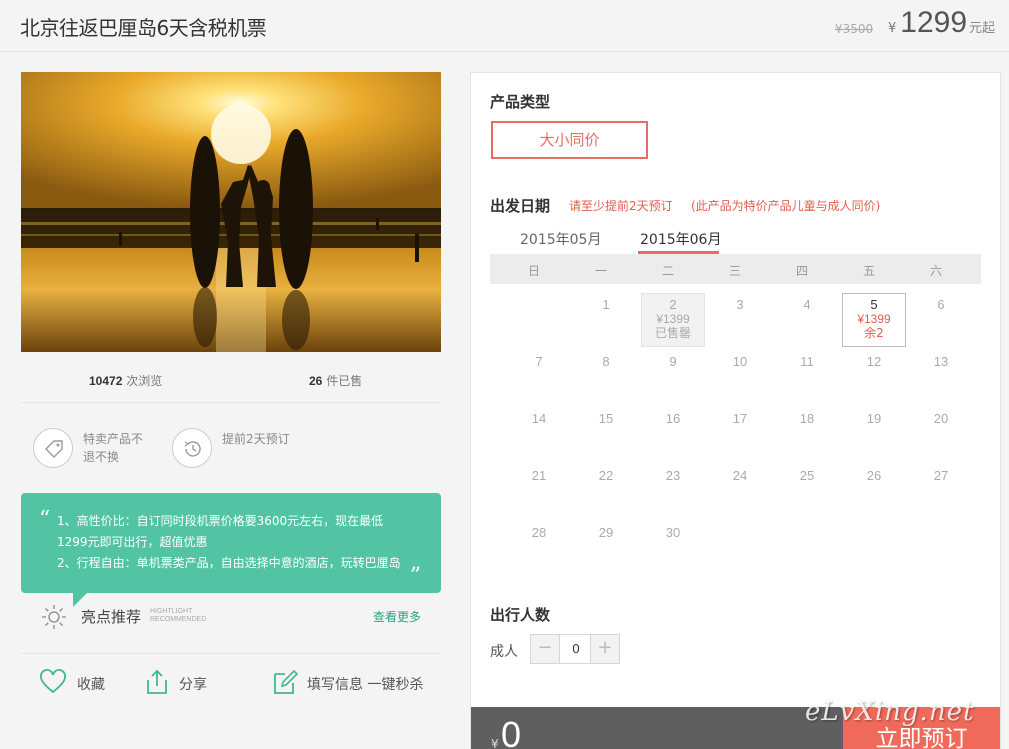 The image size is (1009, 749). What do you see at coordinates (520, 206) in the screenshot?
I see `departure-date-title: 出发日期` at bounding box center [520, 206].